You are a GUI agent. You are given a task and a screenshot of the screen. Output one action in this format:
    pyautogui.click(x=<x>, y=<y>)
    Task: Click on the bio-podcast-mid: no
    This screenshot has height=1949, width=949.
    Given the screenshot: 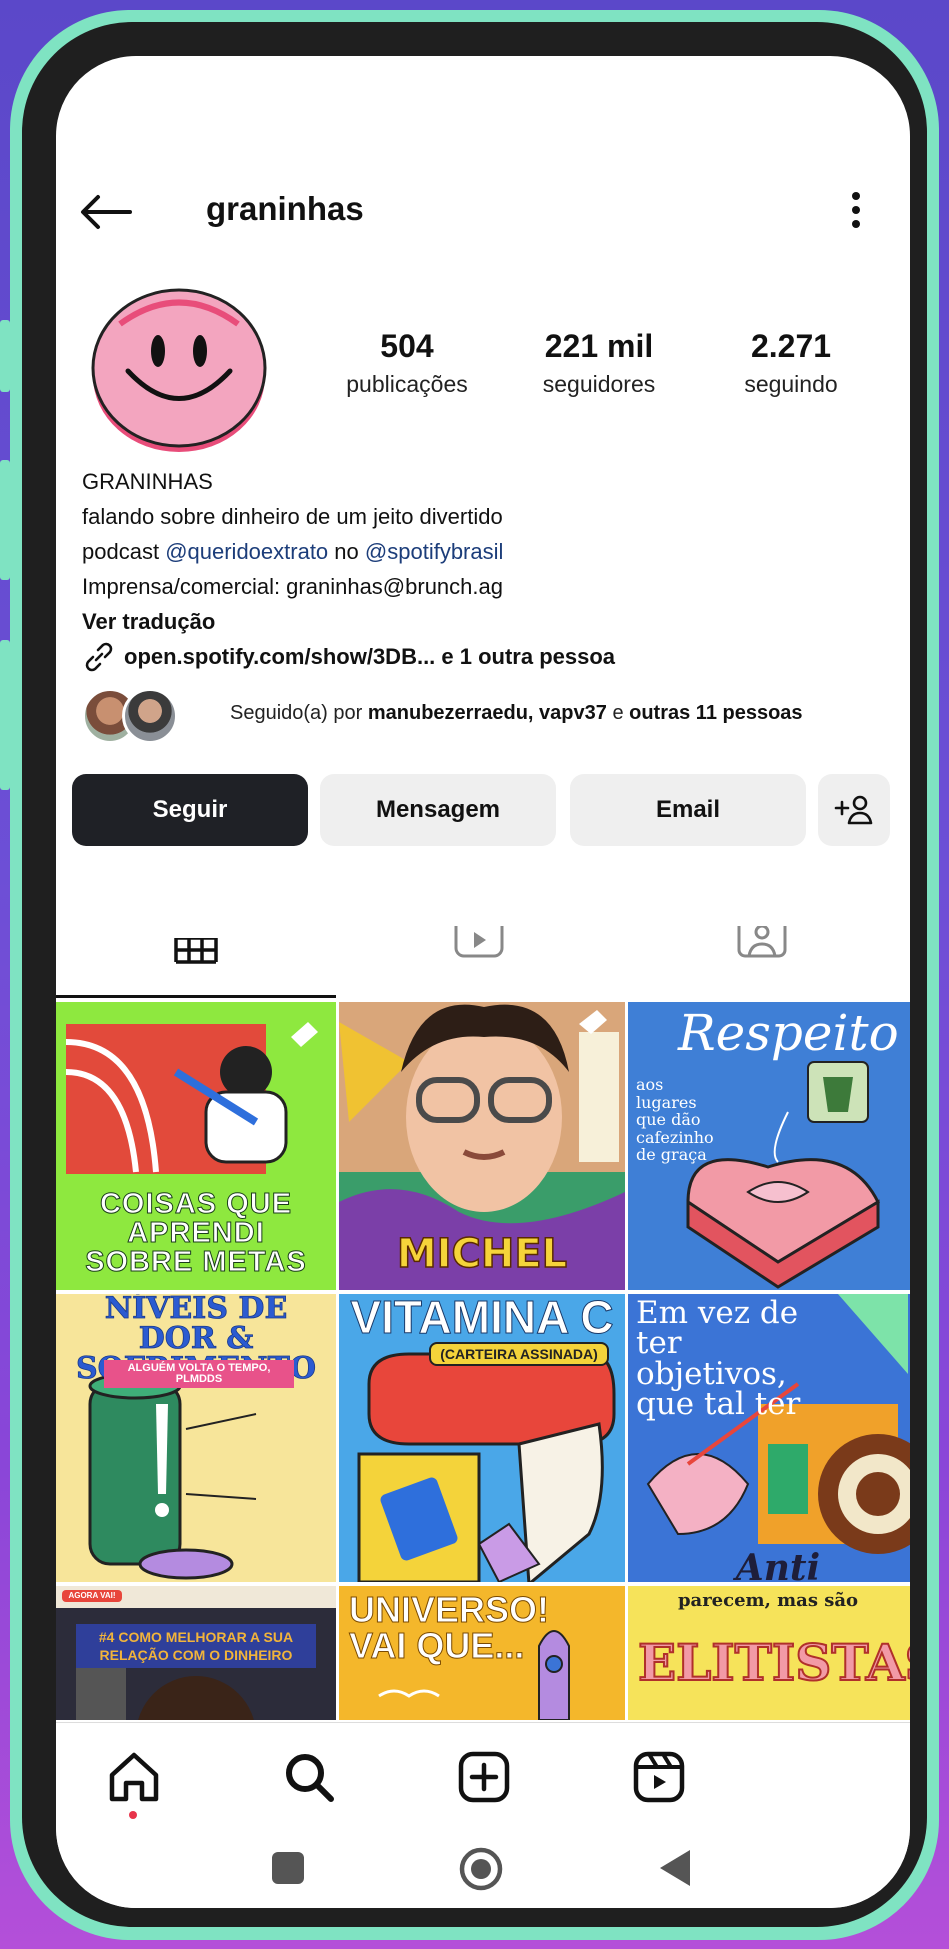 What is the action you would take?
    pyautogui.click(x=346, y=551)
    